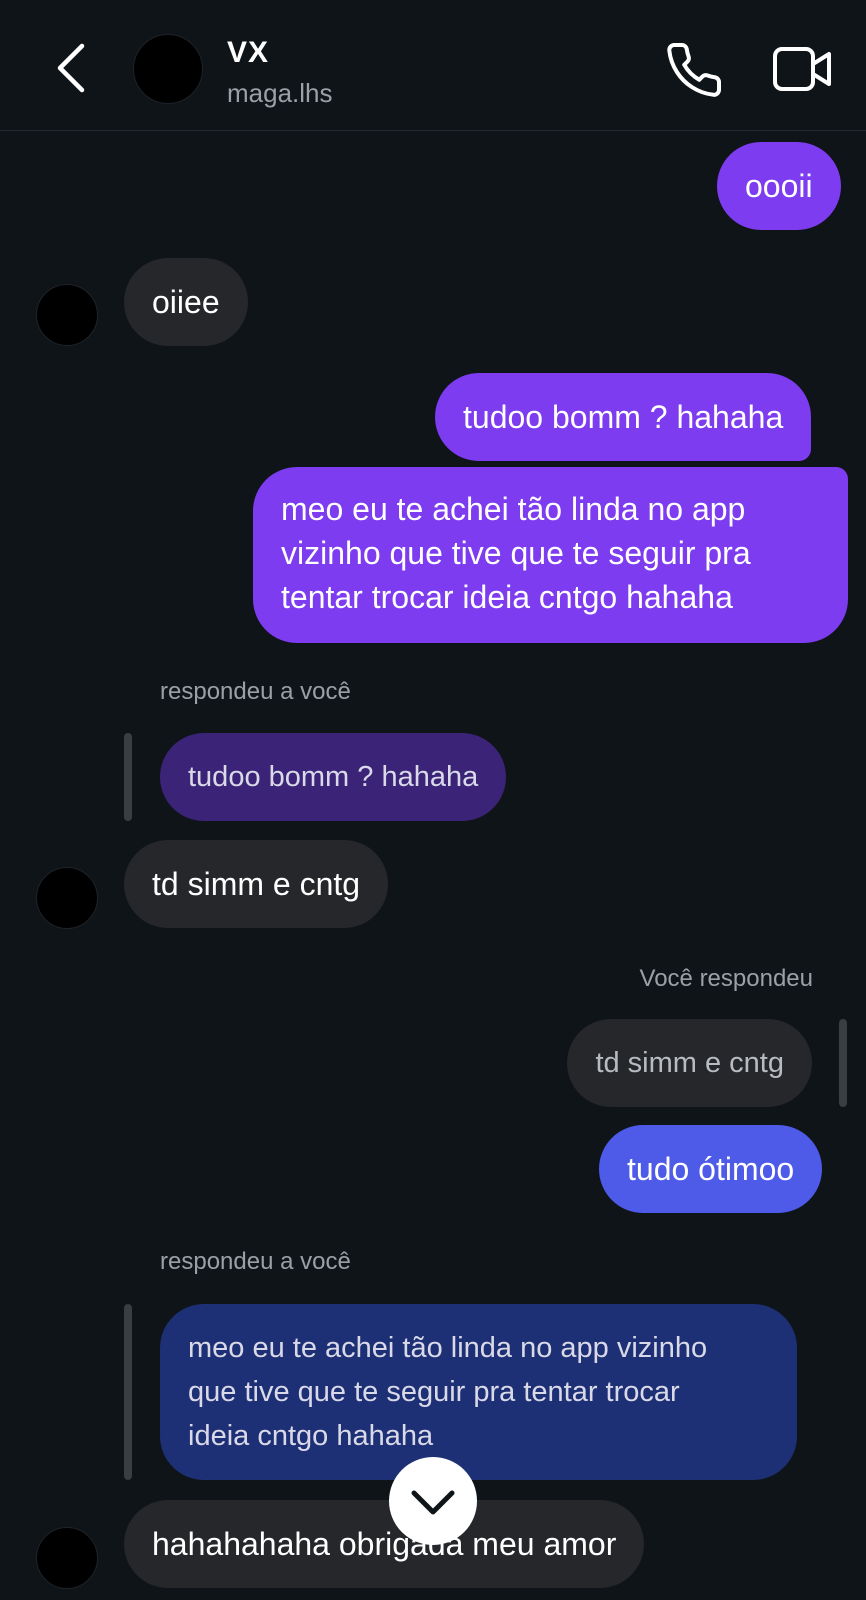 The width and height of the screenshot is (866, 1600). I want to click on call-button, so click(694, 70).